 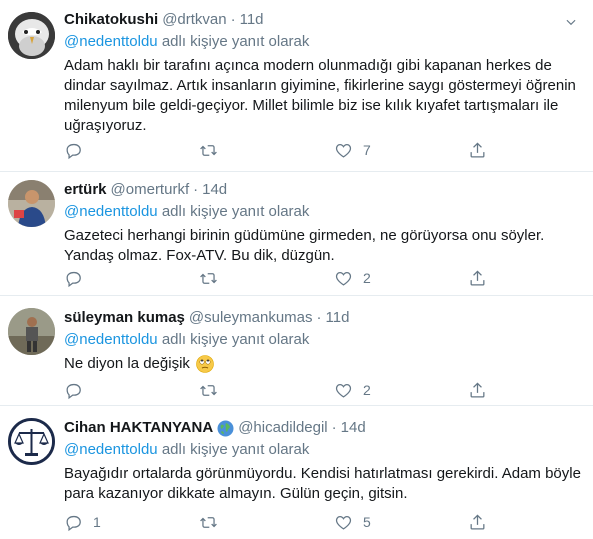 I want to click on author-handle: @omerturkf, so click(x=150, y=190).